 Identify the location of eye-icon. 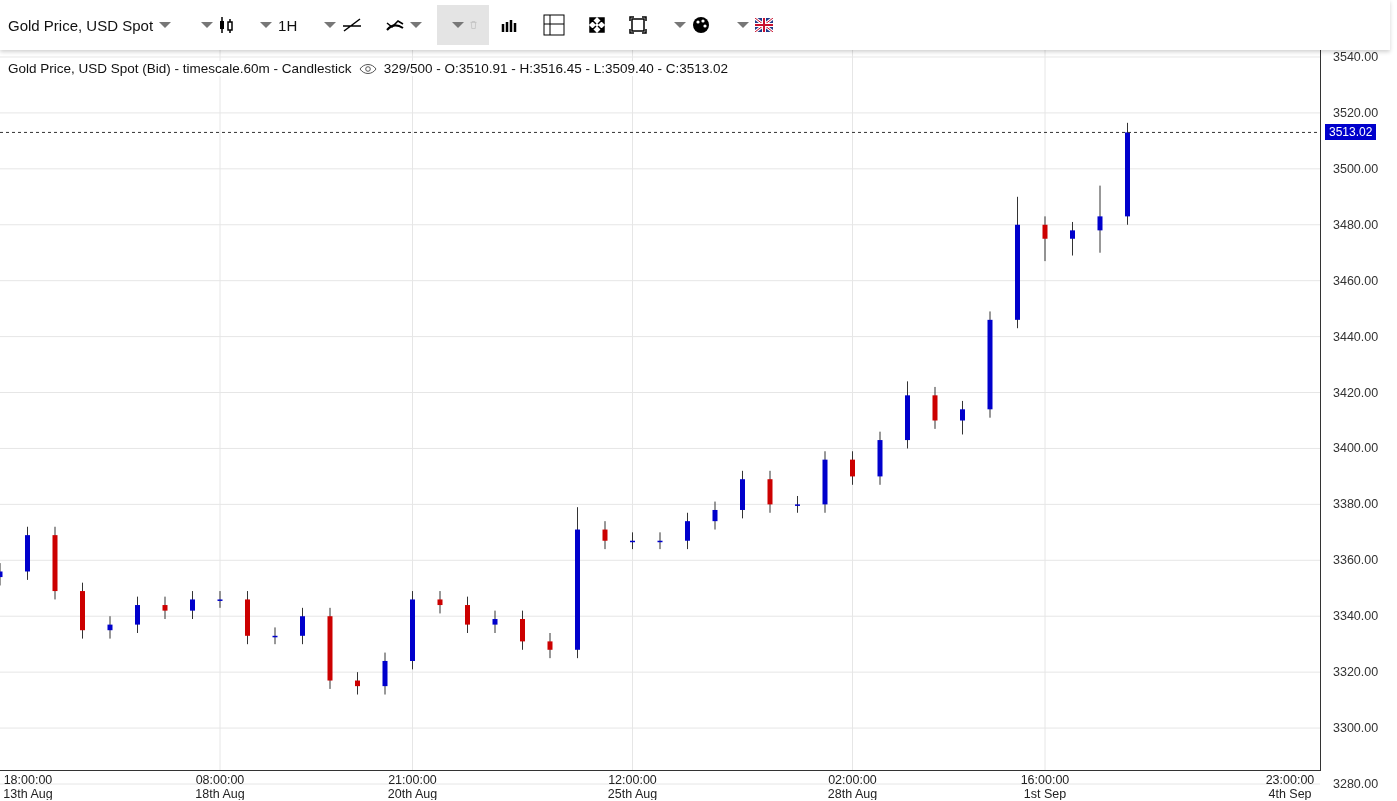
(367, 68).